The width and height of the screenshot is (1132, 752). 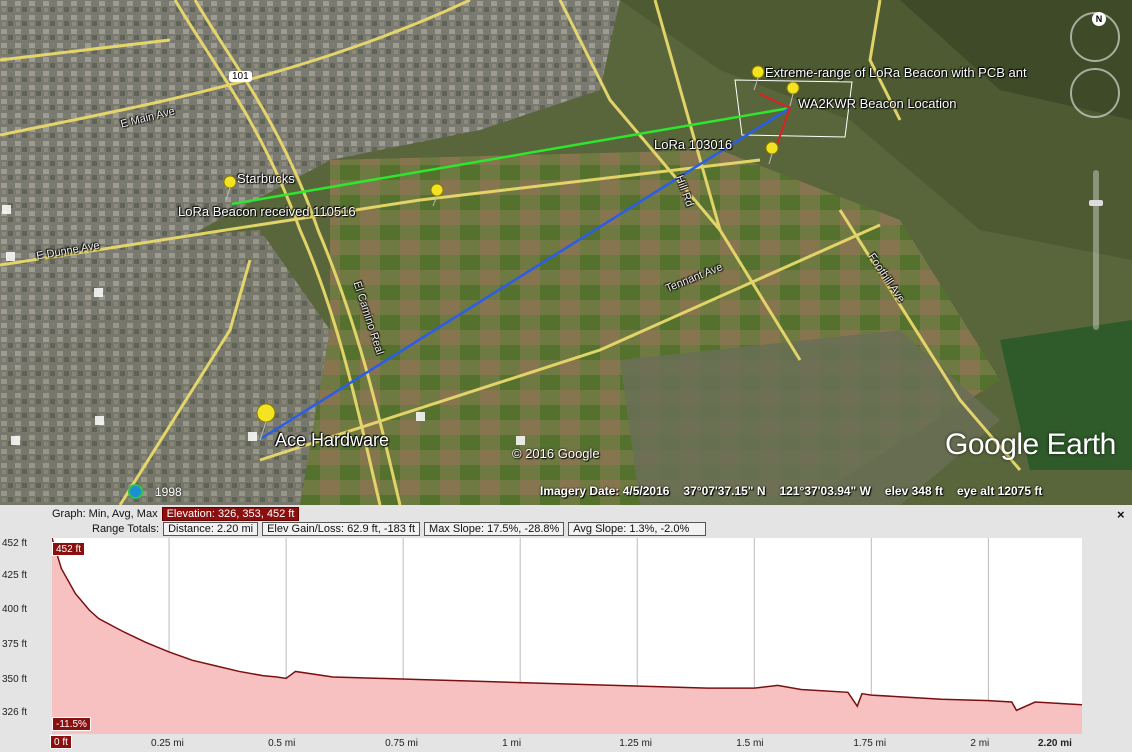 What do you see at coordinates (105, 514) in the screenshot?
I see `graph-label: Graph: Min, Avg, Max` at bounding box center [105, 514].